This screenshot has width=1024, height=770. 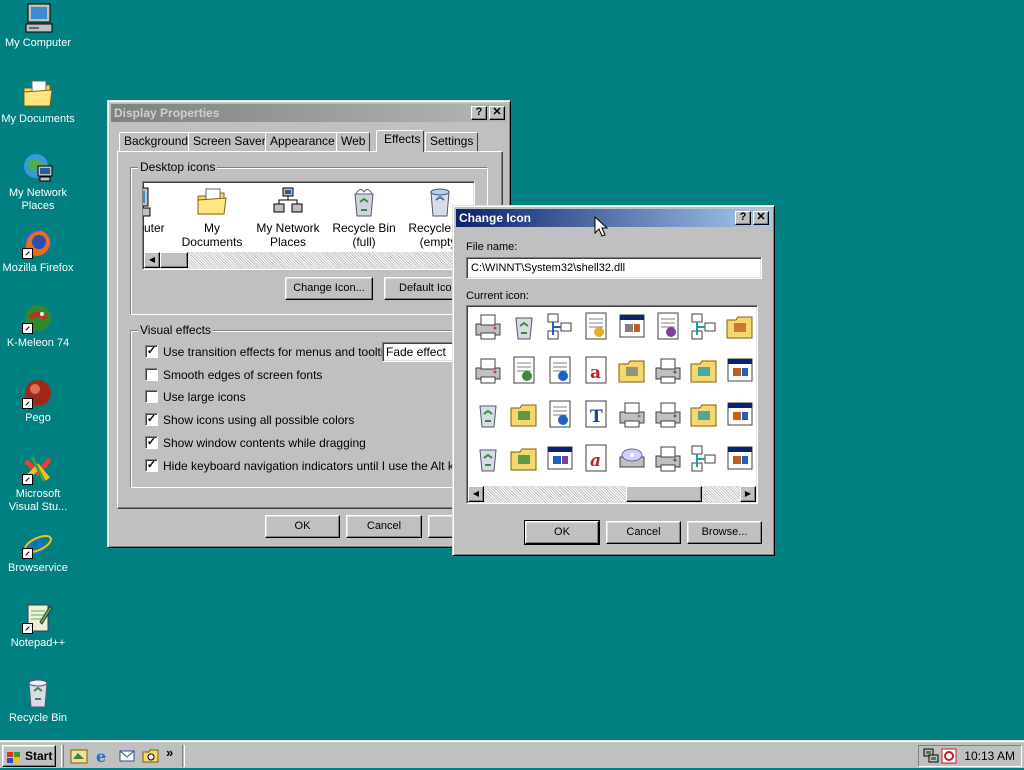 I want to click on desktop-icons-group-label: Desktop icons, so click(x=178, y=167).